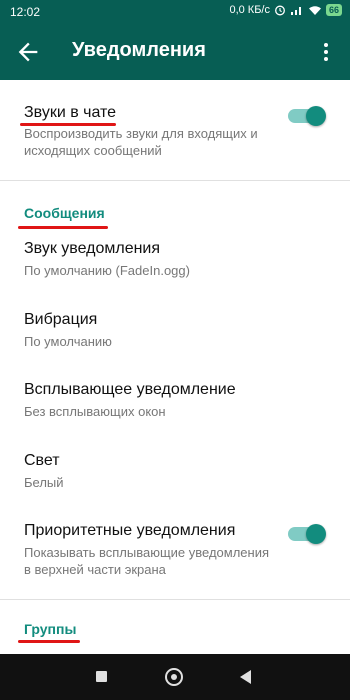 The image size is (350, 700). What do you see at coordinates (25, 12) in the screenshot?
I see `status-time: 12:02` at bounding box center [25, 12].